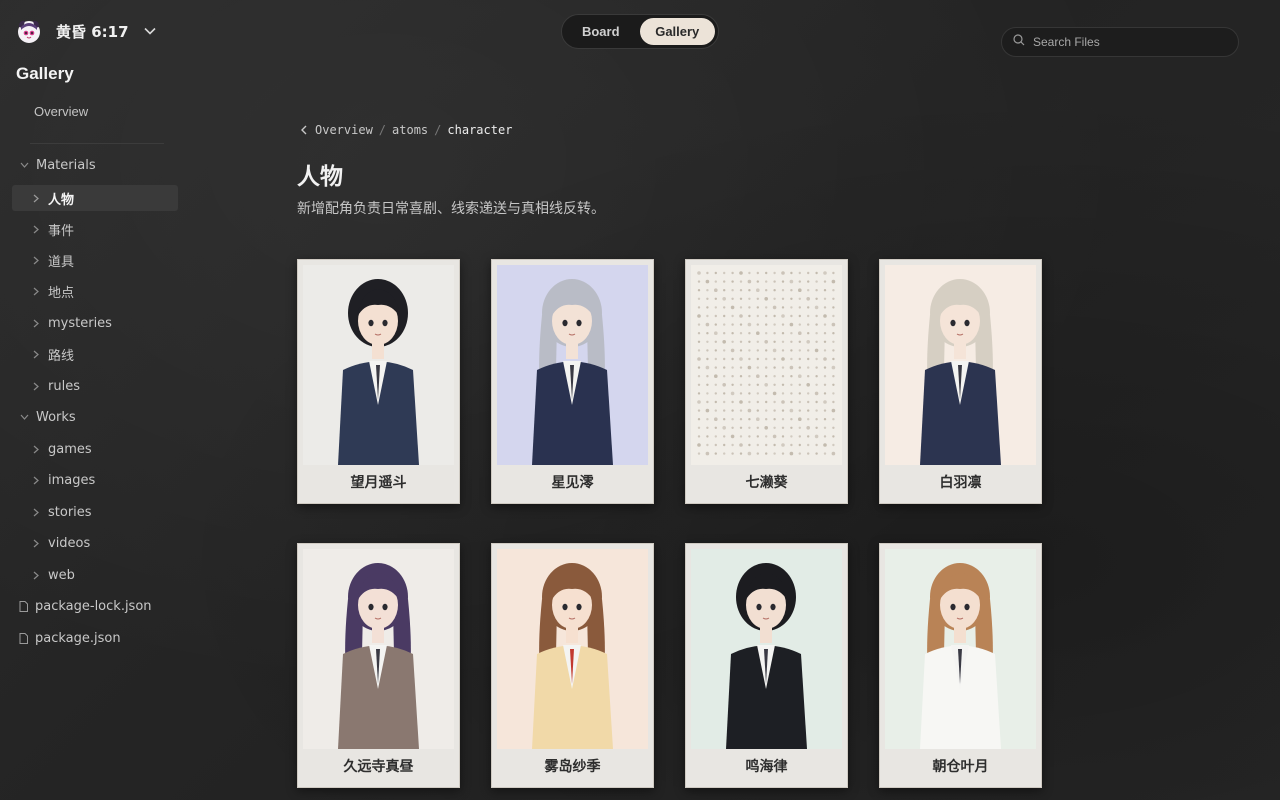  What do you see at coordinates (95, 229) in the screenshot?
I see `sidebar-item-events: 事件` at bounding box center [95, 229].